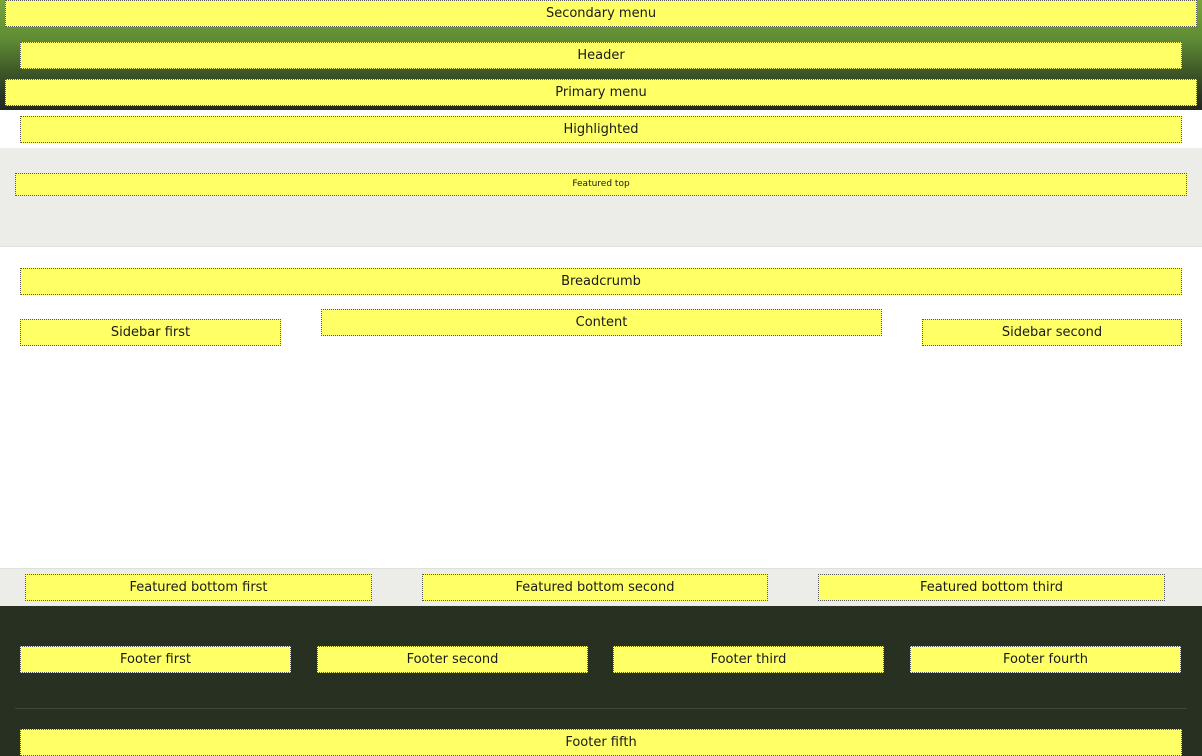 The width and height of the screenshot is (1202, 756). What do you see at coordinates (155, 659) in the screenshot?
I see `footer-first-region: Footer first` at bounding box center [155, 659].